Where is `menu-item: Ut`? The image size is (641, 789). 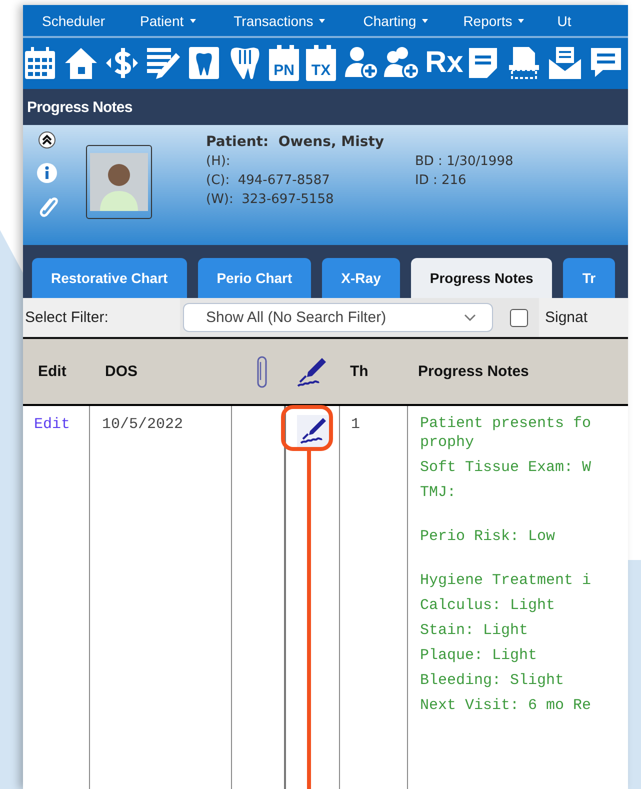
menu-item: Ut is located at coordinates (564, 20).